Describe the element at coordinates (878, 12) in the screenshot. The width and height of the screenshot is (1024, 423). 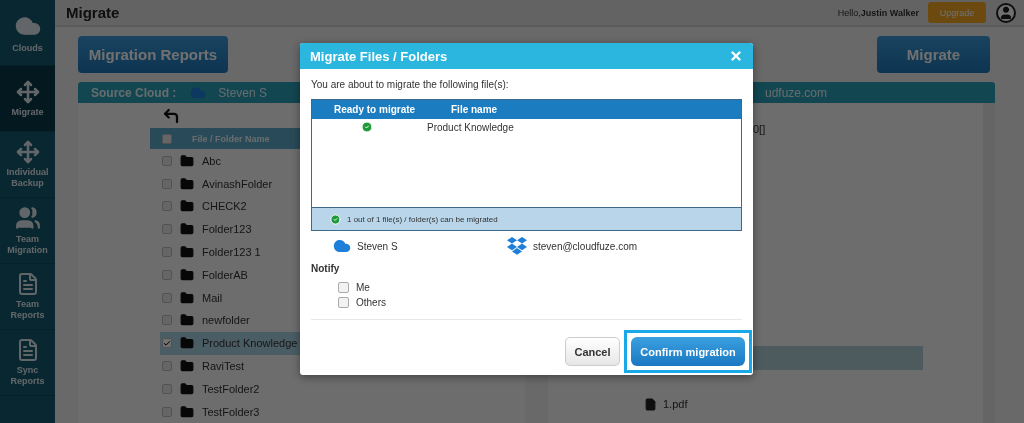
I see `greeting-text: Hello,Justin Walker` at that location.